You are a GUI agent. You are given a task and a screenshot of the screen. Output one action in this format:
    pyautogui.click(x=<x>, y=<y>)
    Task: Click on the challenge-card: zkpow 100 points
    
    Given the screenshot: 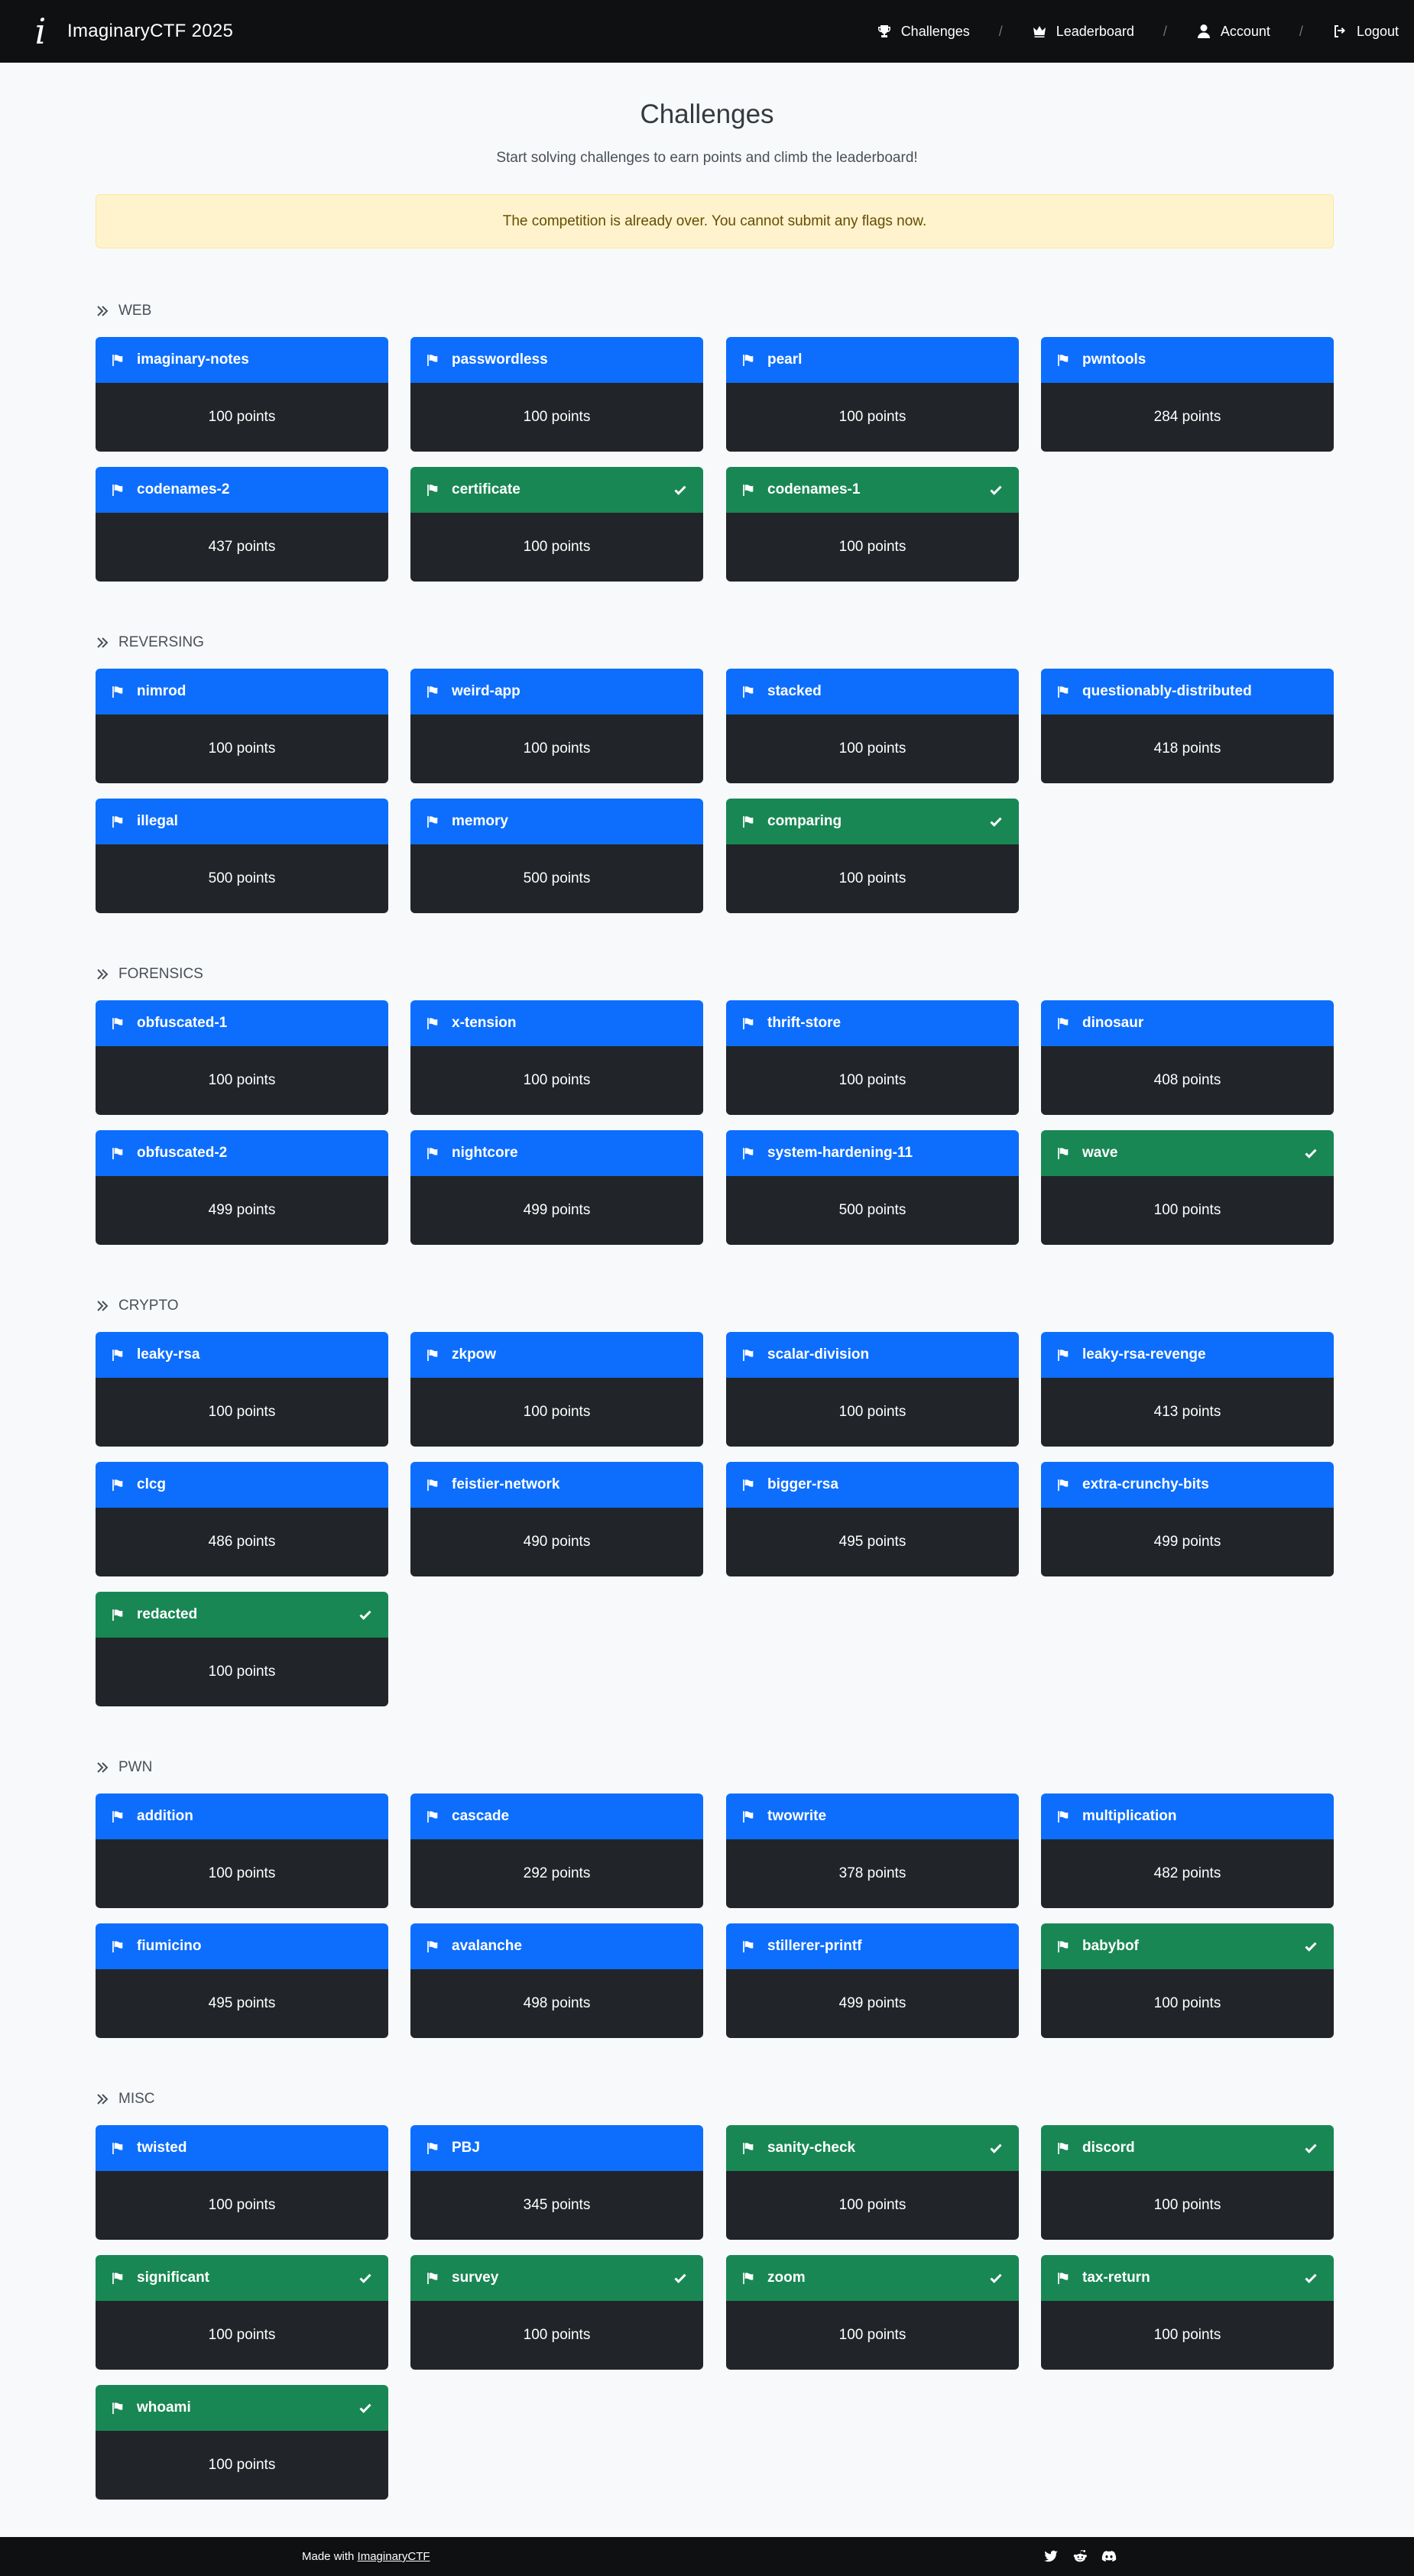 What is the action you would take?
    pyautogui.click(x=556, y=1390)
    